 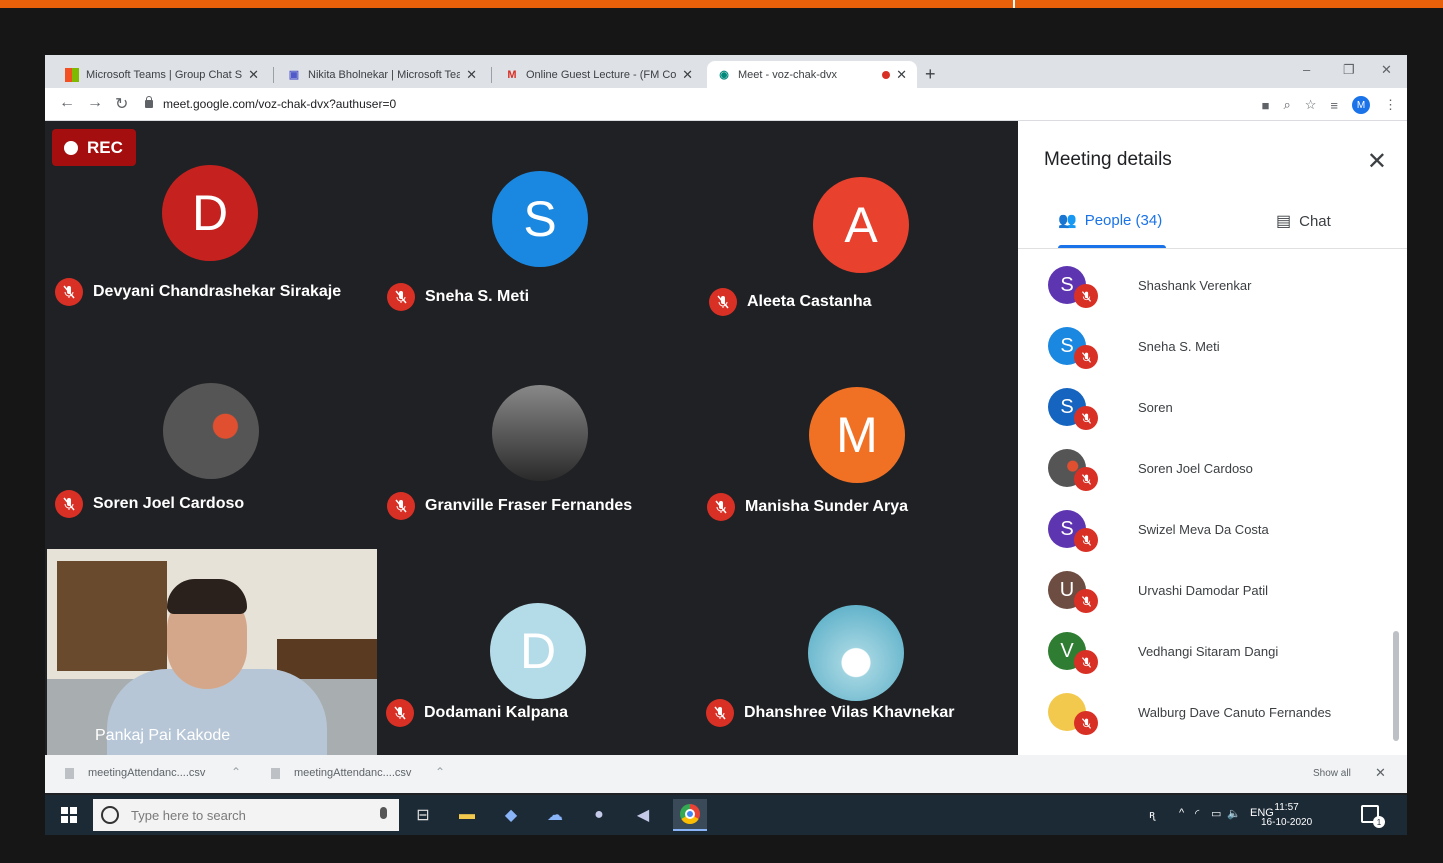 What do you see at coordinates (1386, 70) in the screenshot?
I see `window-close-button: ✕` at bounding box center [1386, 70].